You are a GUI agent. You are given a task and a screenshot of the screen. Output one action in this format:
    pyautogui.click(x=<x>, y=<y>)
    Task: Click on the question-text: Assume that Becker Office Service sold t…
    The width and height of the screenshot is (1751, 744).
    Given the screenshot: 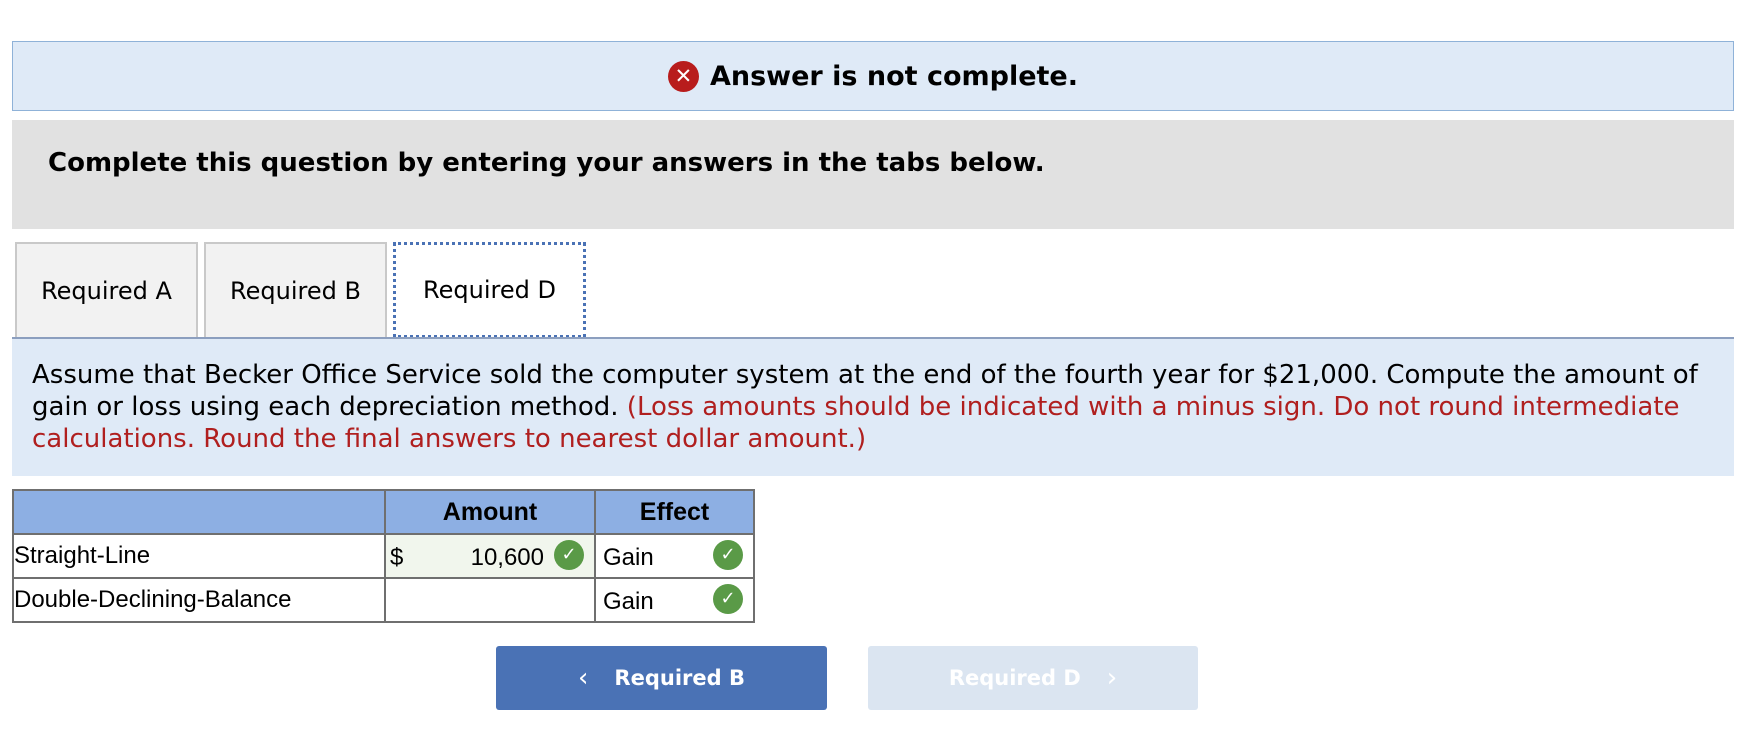 What is the action you would take?
    pyautogui.click(x=873, y=407)
    